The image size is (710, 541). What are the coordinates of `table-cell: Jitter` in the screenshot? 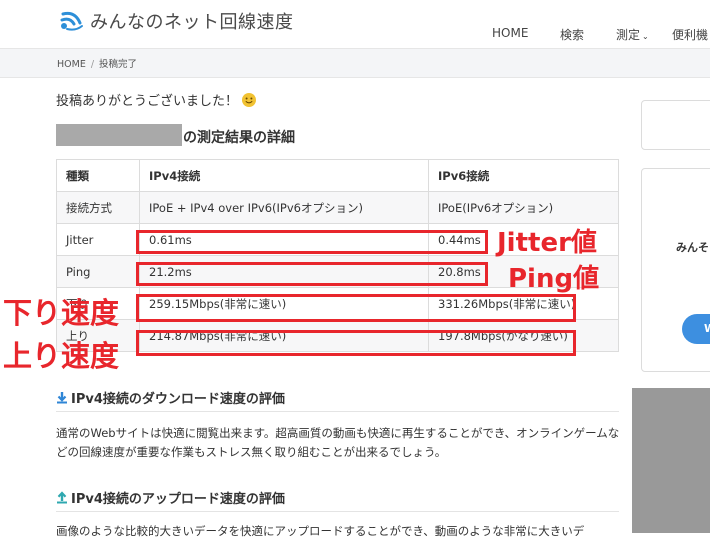 It's located at (98, 239).